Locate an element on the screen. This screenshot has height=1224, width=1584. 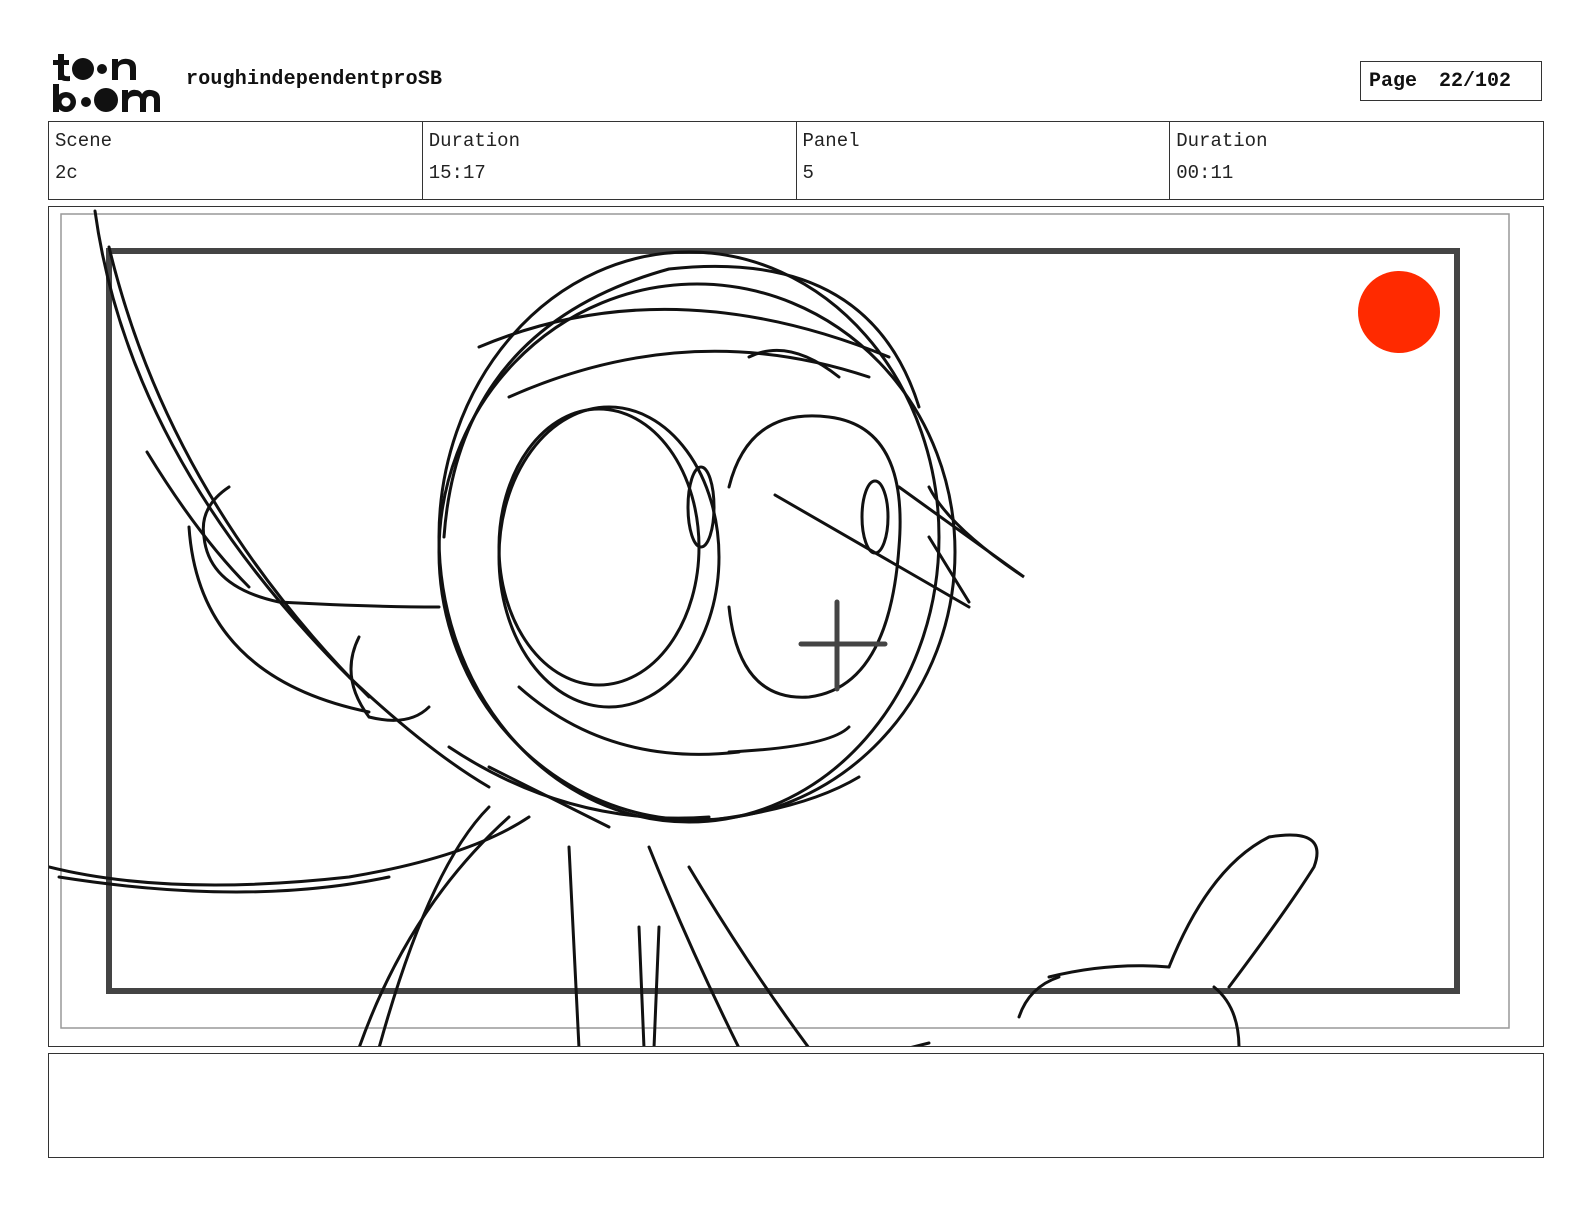
panel-notes-box is located at coordinates (796, 1105).